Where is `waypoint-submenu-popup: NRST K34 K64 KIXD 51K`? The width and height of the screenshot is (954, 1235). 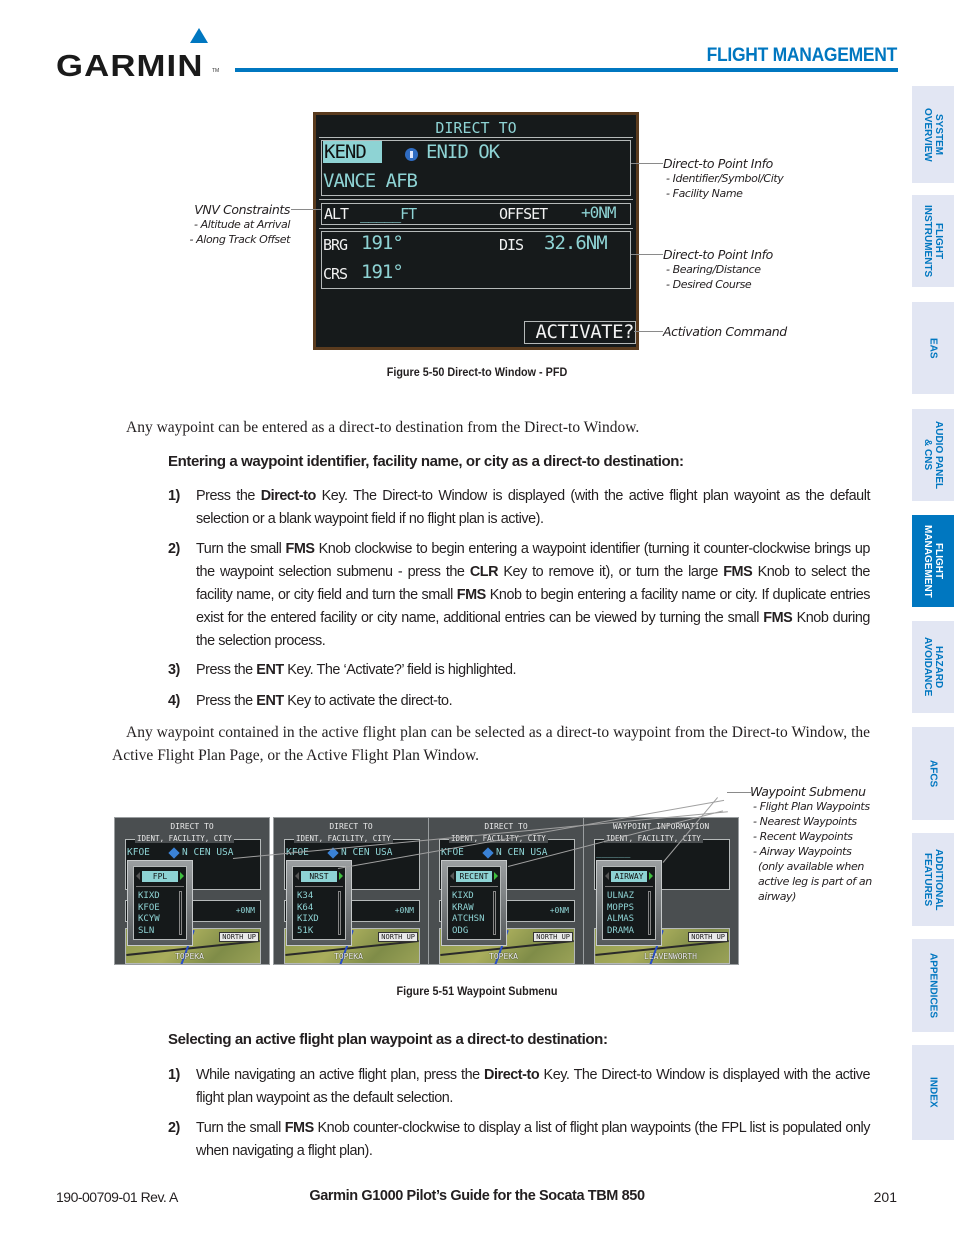
waypoint-submenu-popup: NRST K34 K64 KIXD 51K is located at coordinates (319, 903).